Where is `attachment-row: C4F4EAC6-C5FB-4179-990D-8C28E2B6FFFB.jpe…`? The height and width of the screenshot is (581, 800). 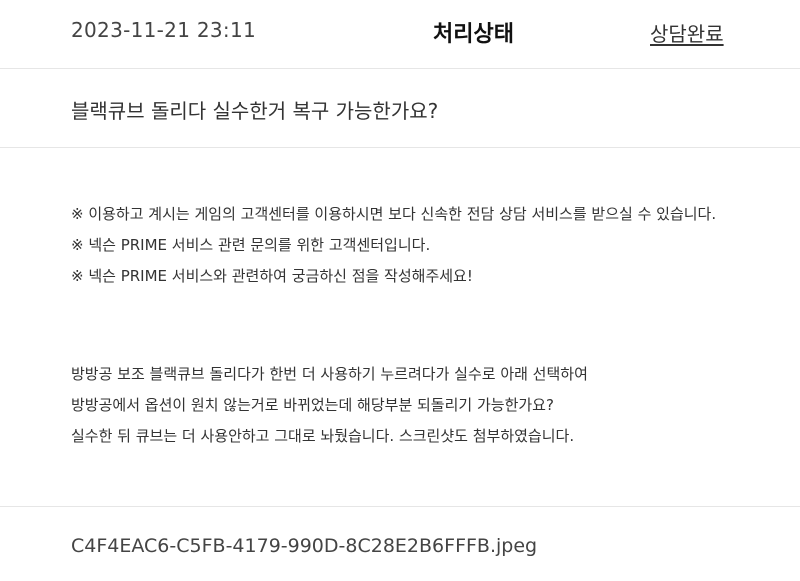 attachment-row: C4F4EAC6-C5FB-4179-990D-8C28E2B6FFFB.jpe… is located at coordinates (400, 543).